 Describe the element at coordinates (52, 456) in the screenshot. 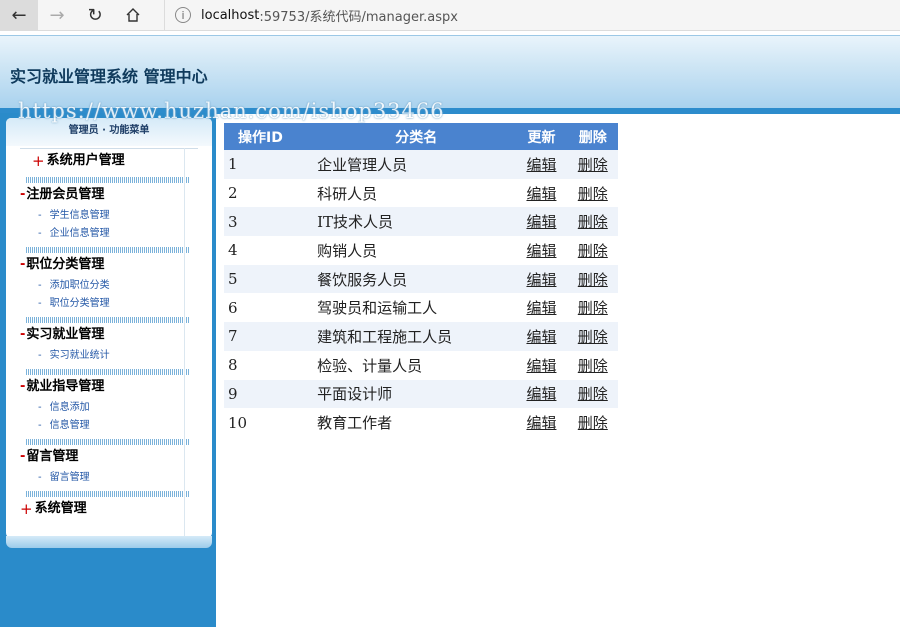

I see `menu-group-label: 留言管理` at that location.